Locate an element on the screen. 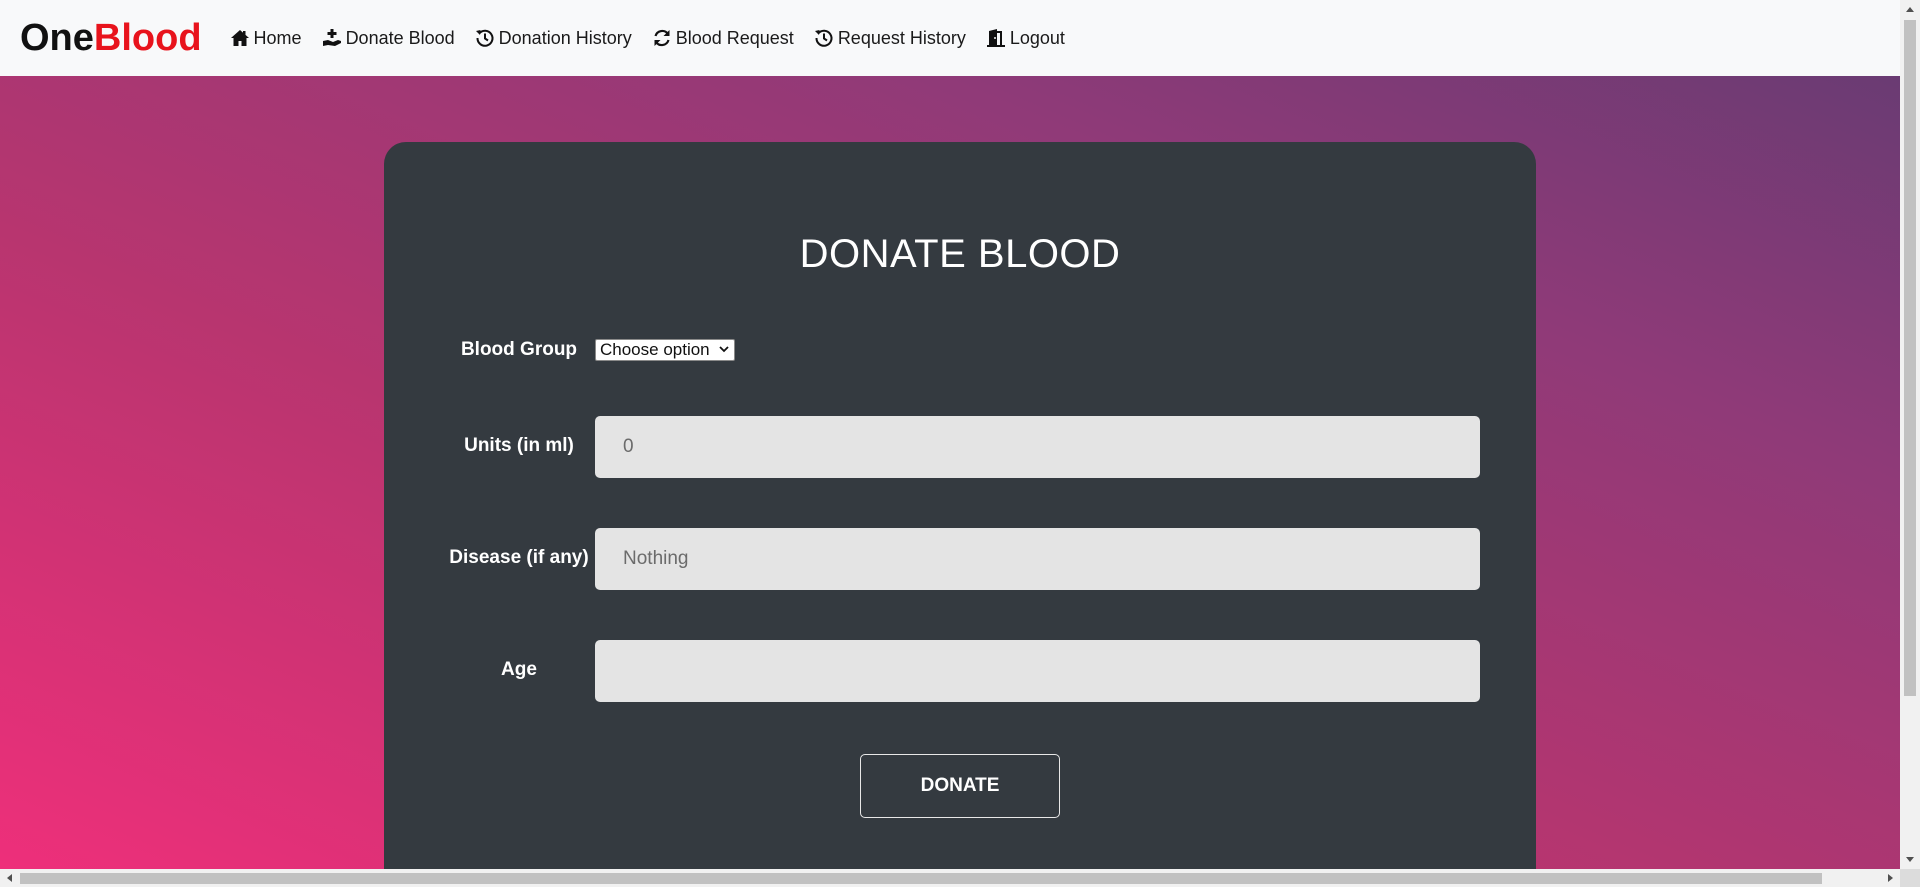  door-exit-icon is located at coordinates (996, 38).